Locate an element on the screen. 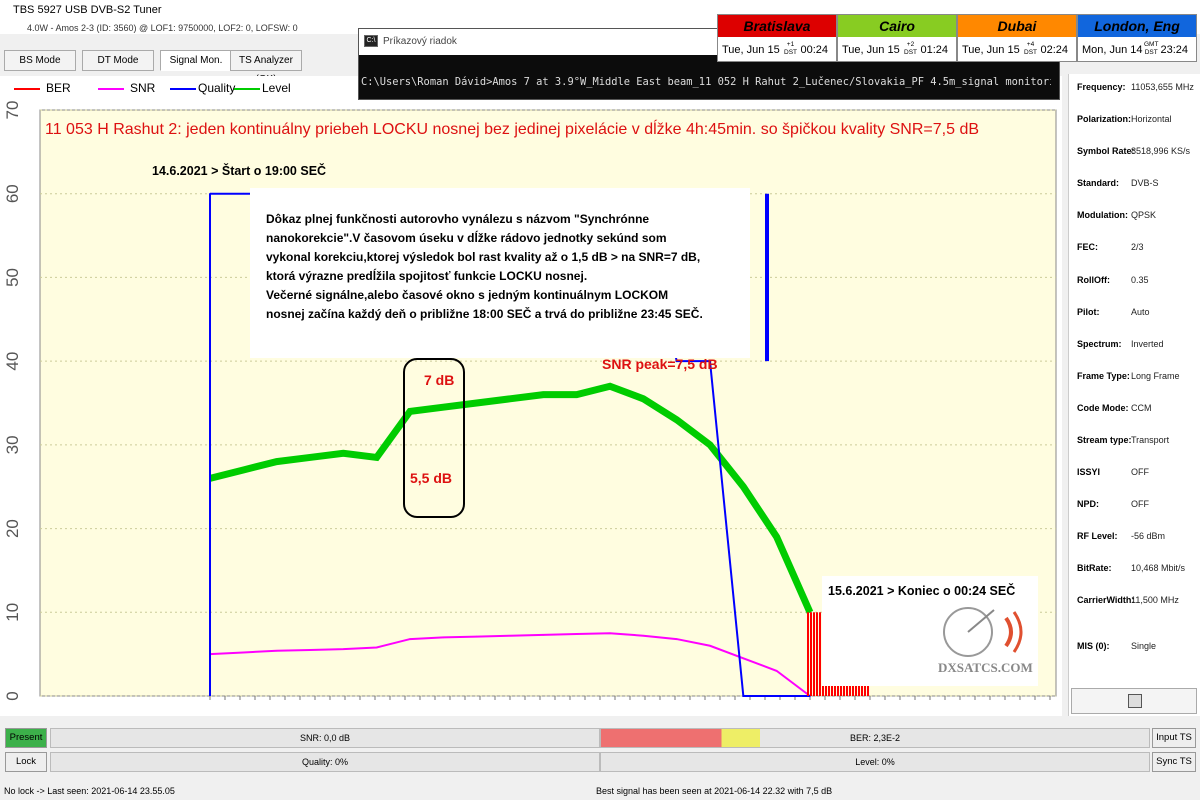 This screenshot has height=800, width=1200. clock-time: 02:24 is located at coordinates (1054, 50).